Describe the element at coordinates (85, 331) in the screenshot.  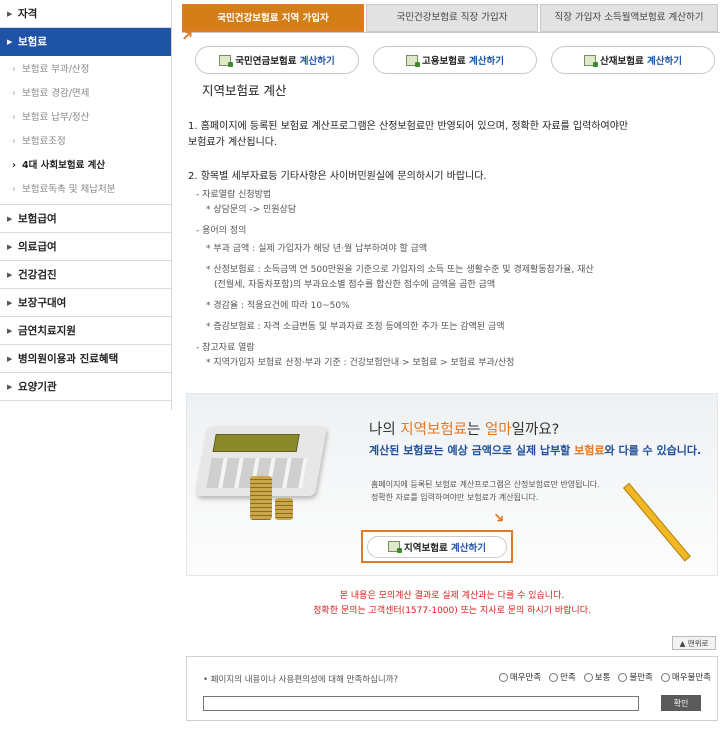
I see `nav-item-smoking-cessation: ▶ 금연치료지원` at that location.